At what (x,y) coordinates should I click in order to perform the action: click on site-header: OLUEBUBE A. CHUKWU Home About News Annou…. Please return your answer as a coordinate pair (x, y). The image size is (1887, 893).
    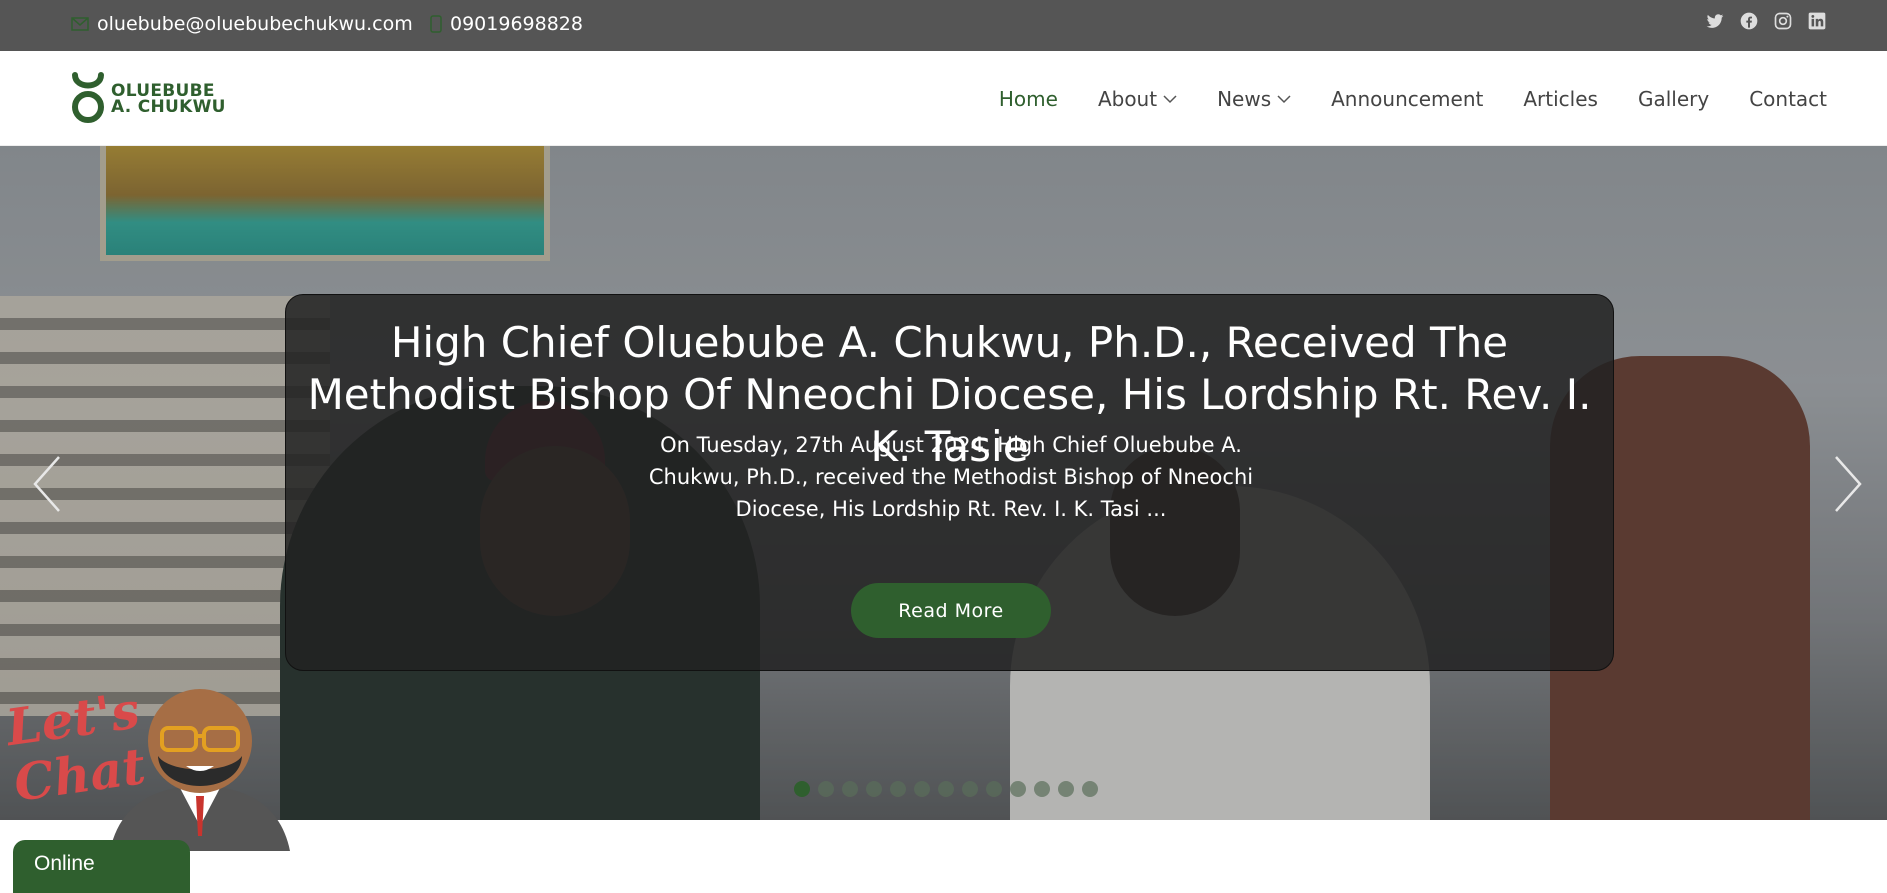
    Looking at the image, I should click on (943, 98).